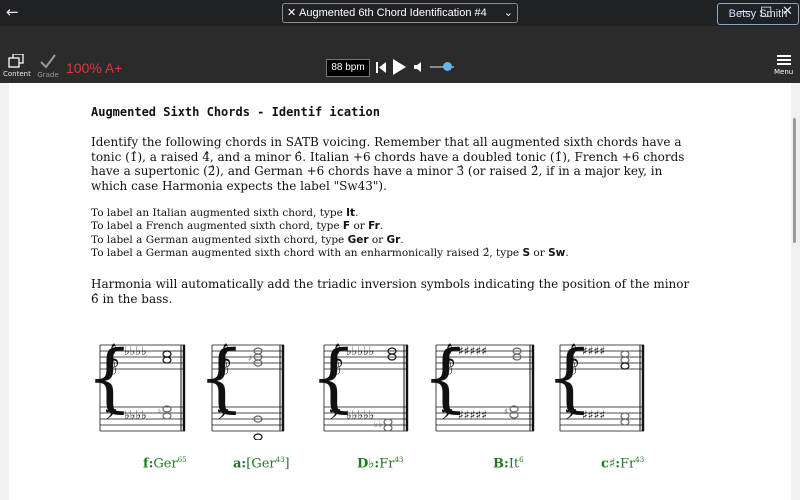 This screenshot has height=500, width=800. Describe the element at coordinates (12, 12) in the screenshot. I see `arrow-left-icon: ←` at that location.